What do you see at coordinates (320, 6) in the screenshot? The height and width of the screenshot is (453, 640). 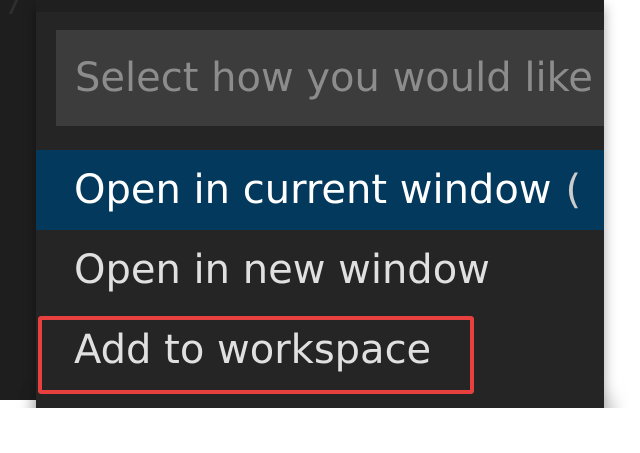 I see `popup-top-strip` at bounding box center [320, 6].